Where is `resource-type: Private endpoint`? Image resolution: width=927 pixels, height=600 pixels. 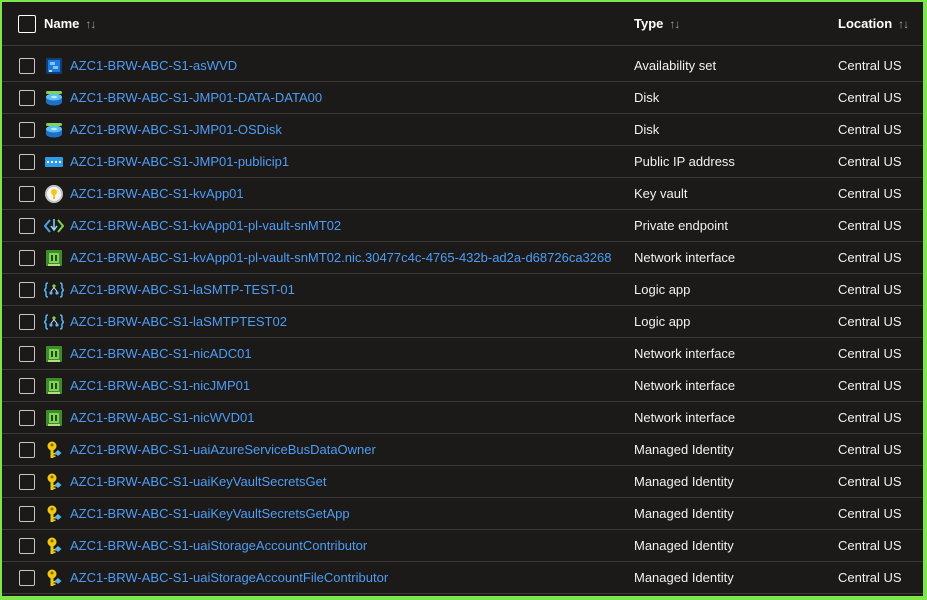
resource-type: Private endpoint is located at coordinates (681, 225).